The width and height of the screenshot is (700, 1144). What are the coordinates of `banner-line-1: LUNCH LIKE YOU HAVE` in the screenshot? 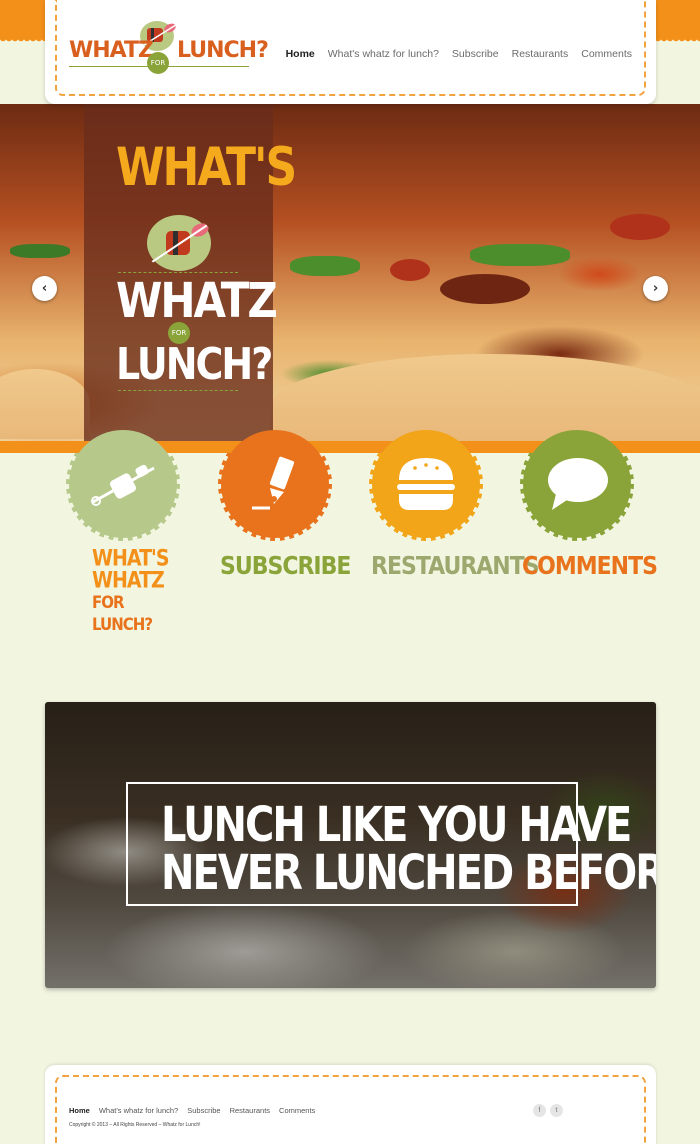 It's located at (396, 826).